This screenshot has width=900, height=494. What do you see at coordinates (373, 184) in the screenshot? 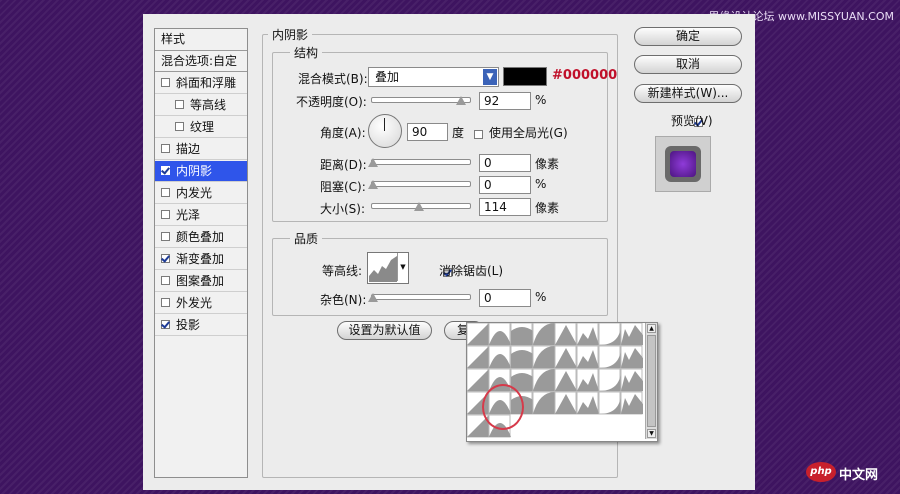
I see `choke-slider-thumb` at bounding box center [373, 184].